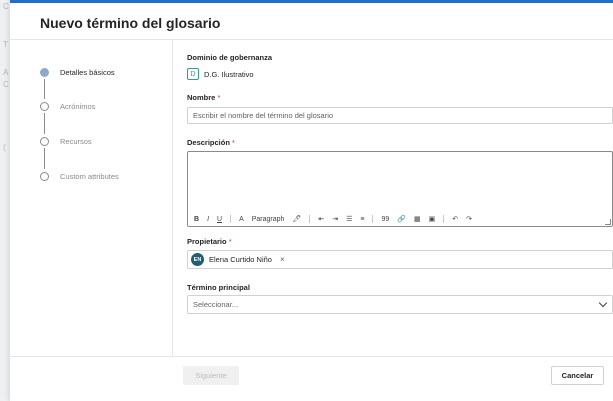 This screenshot has width=613, height=401. I want to click on outdent-icon: ⇤, so click(321, 219).